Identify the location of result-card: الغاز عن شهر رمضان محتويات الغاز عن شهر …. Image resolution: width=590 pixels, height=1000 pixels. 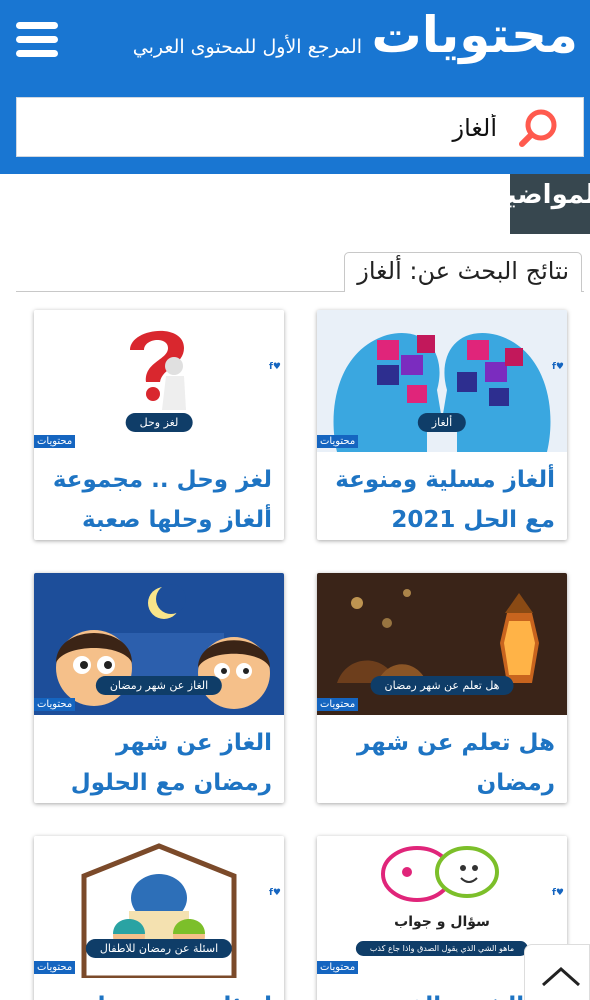
(159, 688).